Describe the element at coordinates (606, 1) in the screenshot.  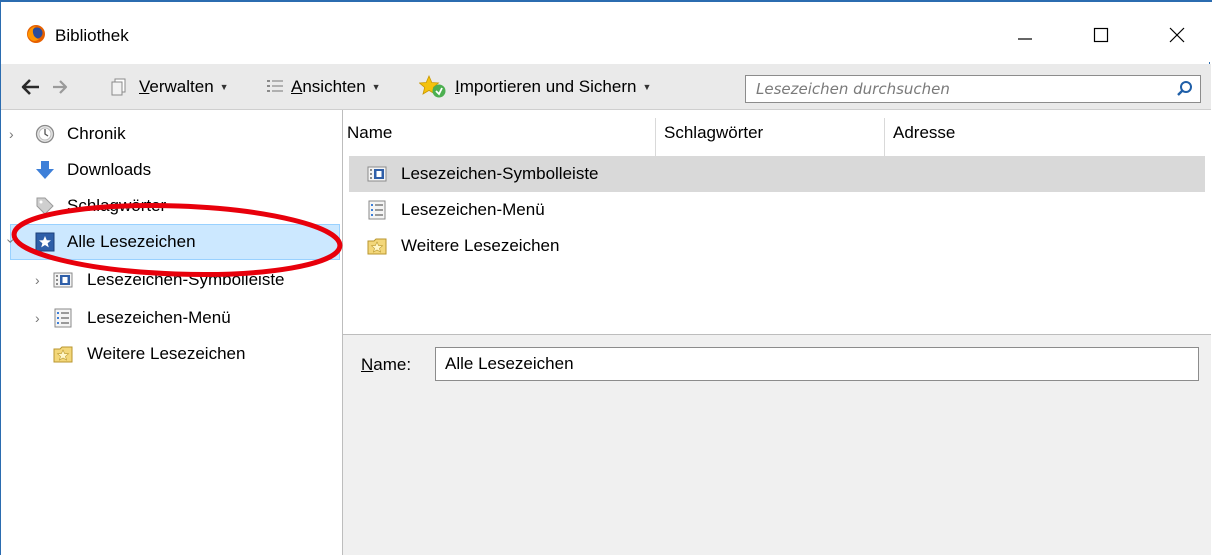
I see `window-border` at that location.